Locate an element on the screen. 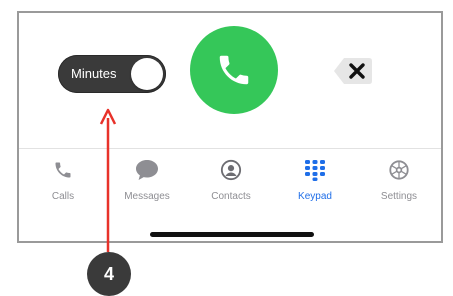 Image resolution: width=453 pixels, height=296 pixels. tab-label: Calls is located at coordinates (63, 196).